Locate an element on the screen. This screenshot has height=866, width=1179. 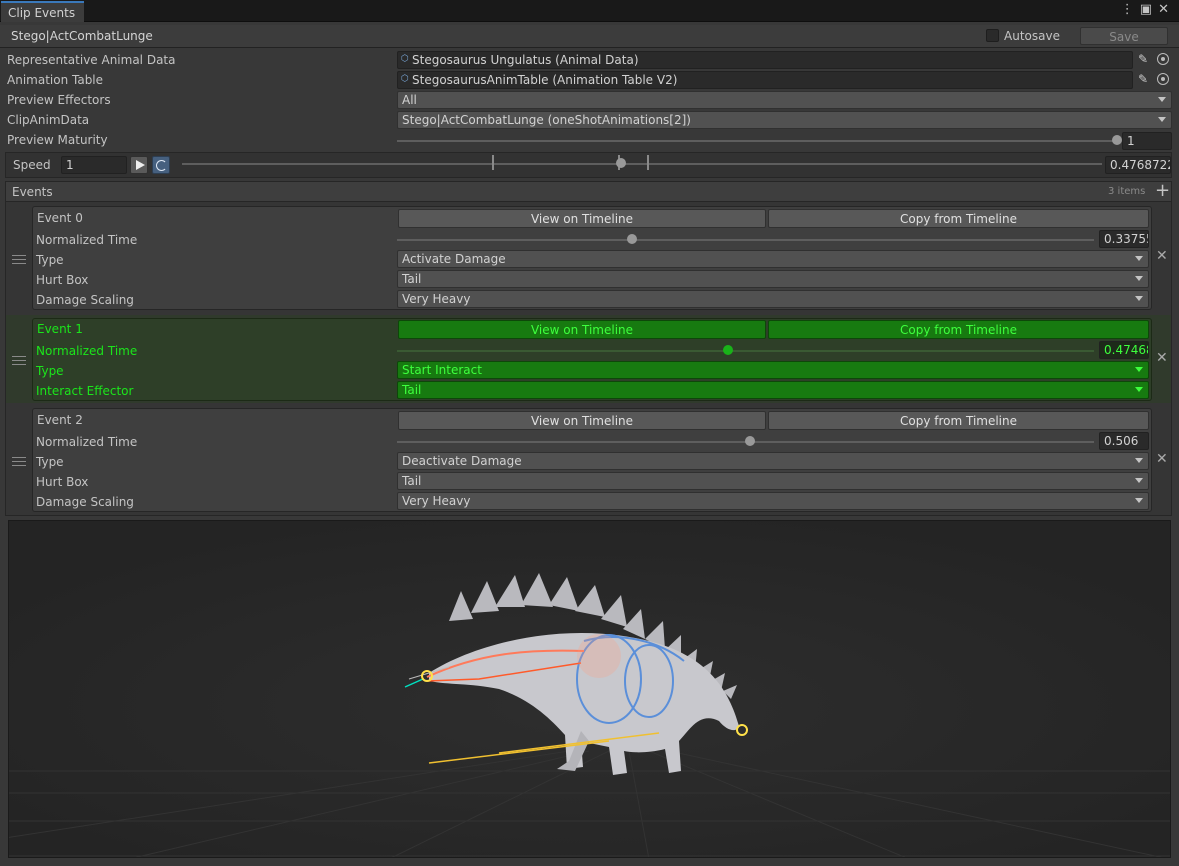
events-count: 3 items is located at coordinates (1127, 191).